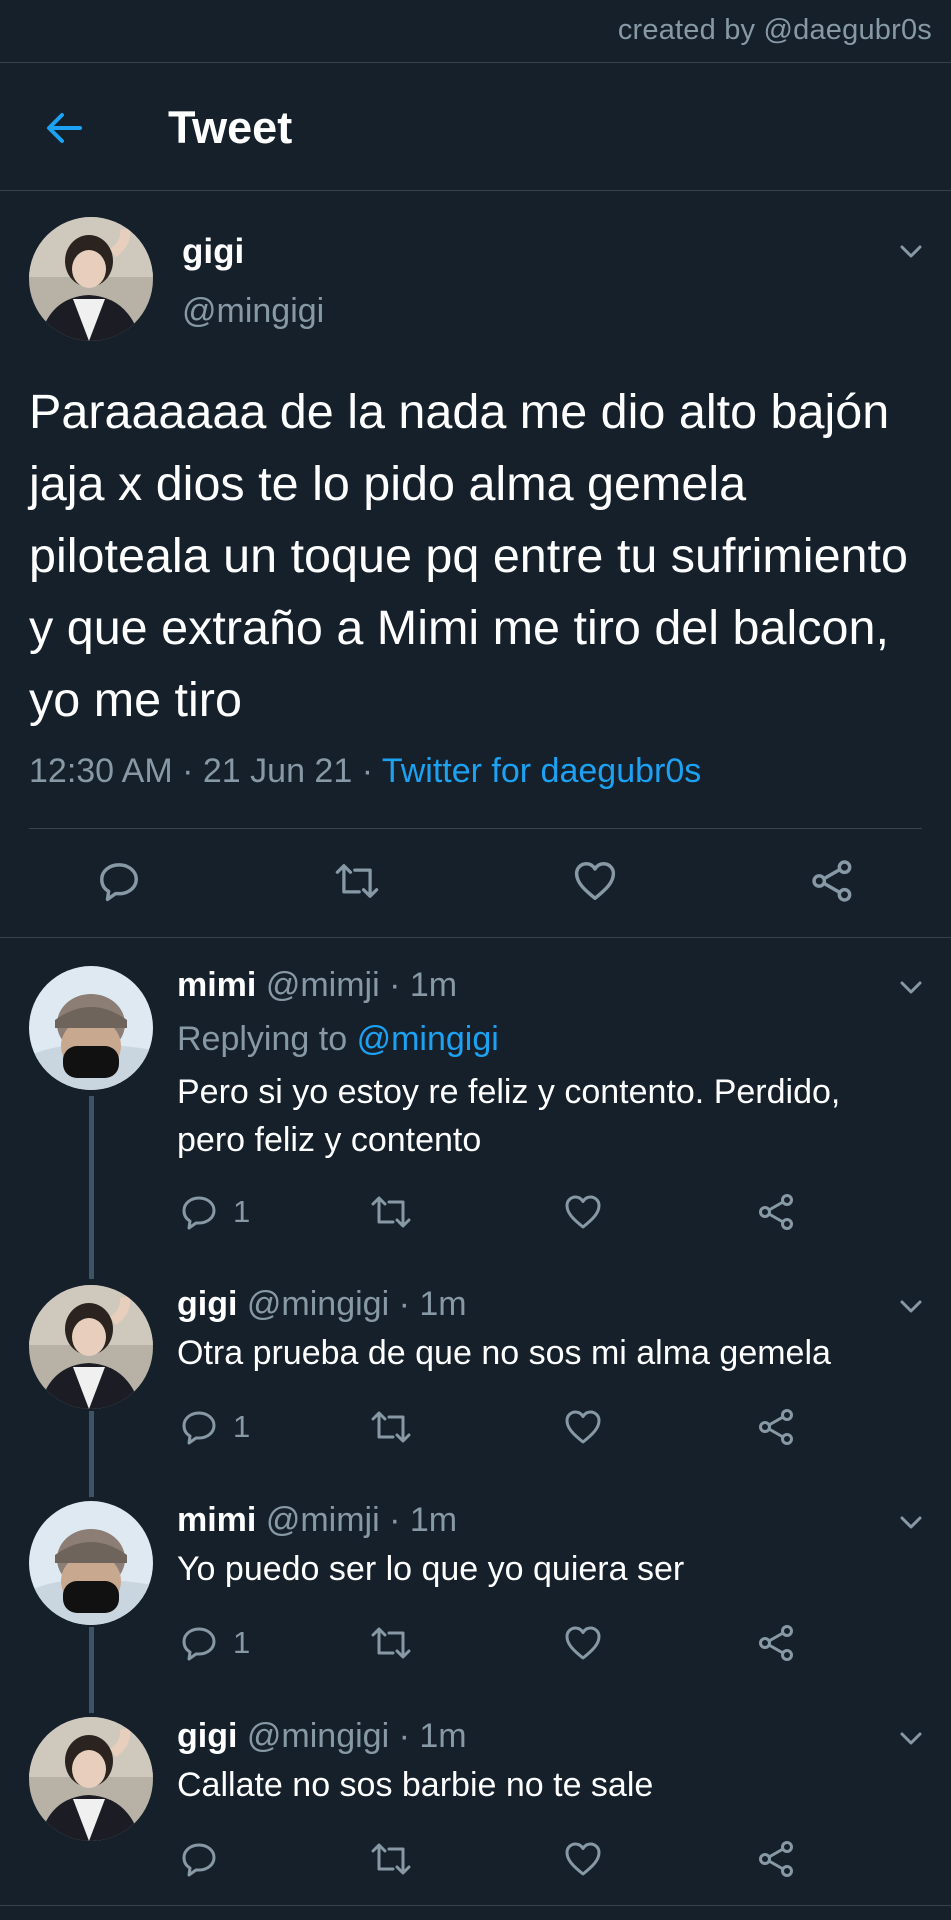 The height and width of the screenshot is (1920, 951). I want to click on back-button, so click(64, 128).